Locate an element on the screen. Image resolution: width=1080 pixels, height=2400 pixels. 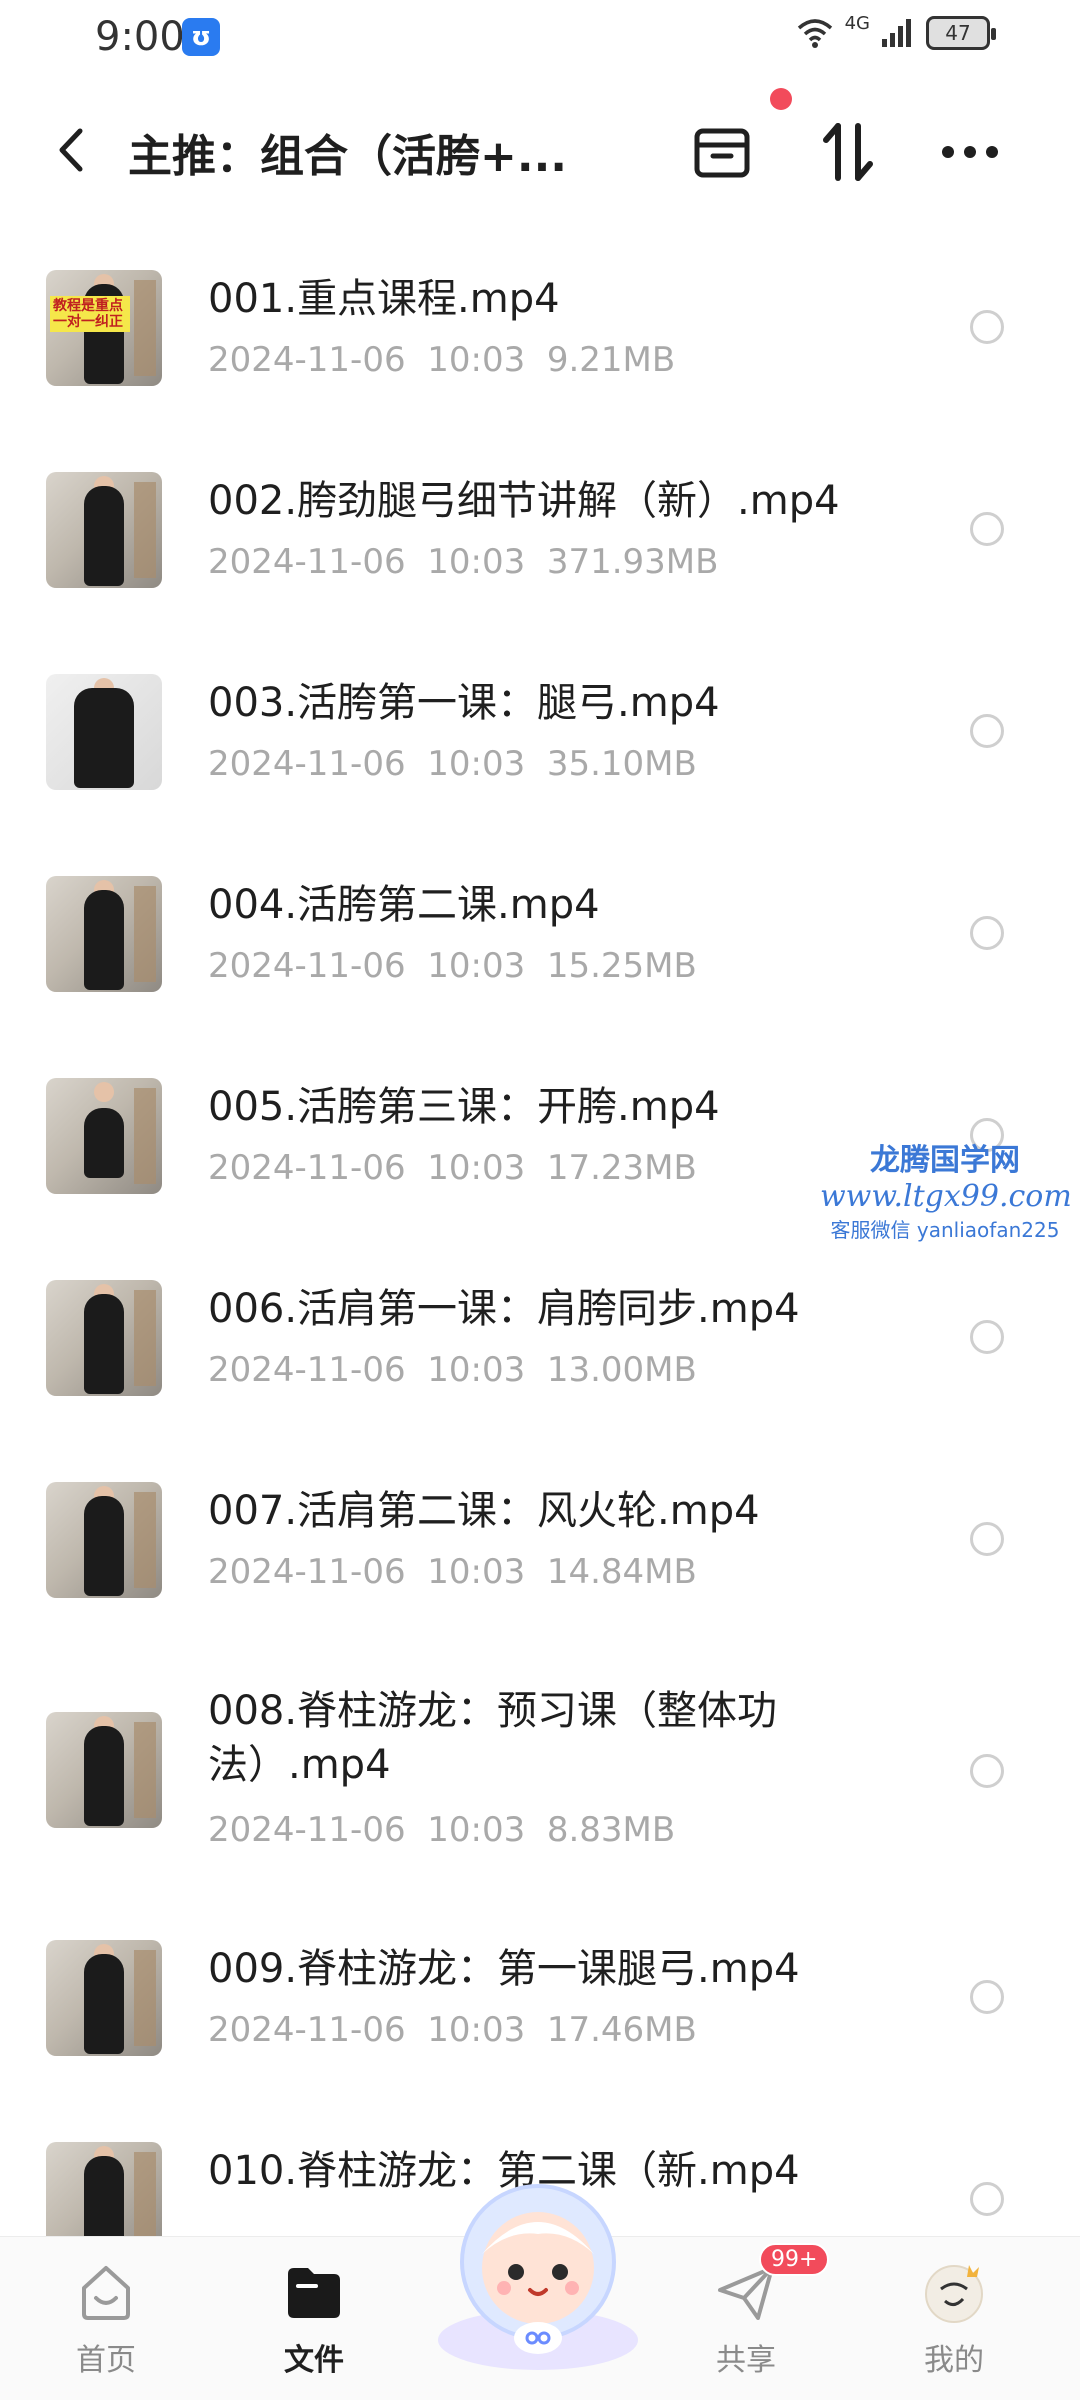
video-thumbnail: 教程是重点 一对一纠正 is located at coordinates (104, 328).